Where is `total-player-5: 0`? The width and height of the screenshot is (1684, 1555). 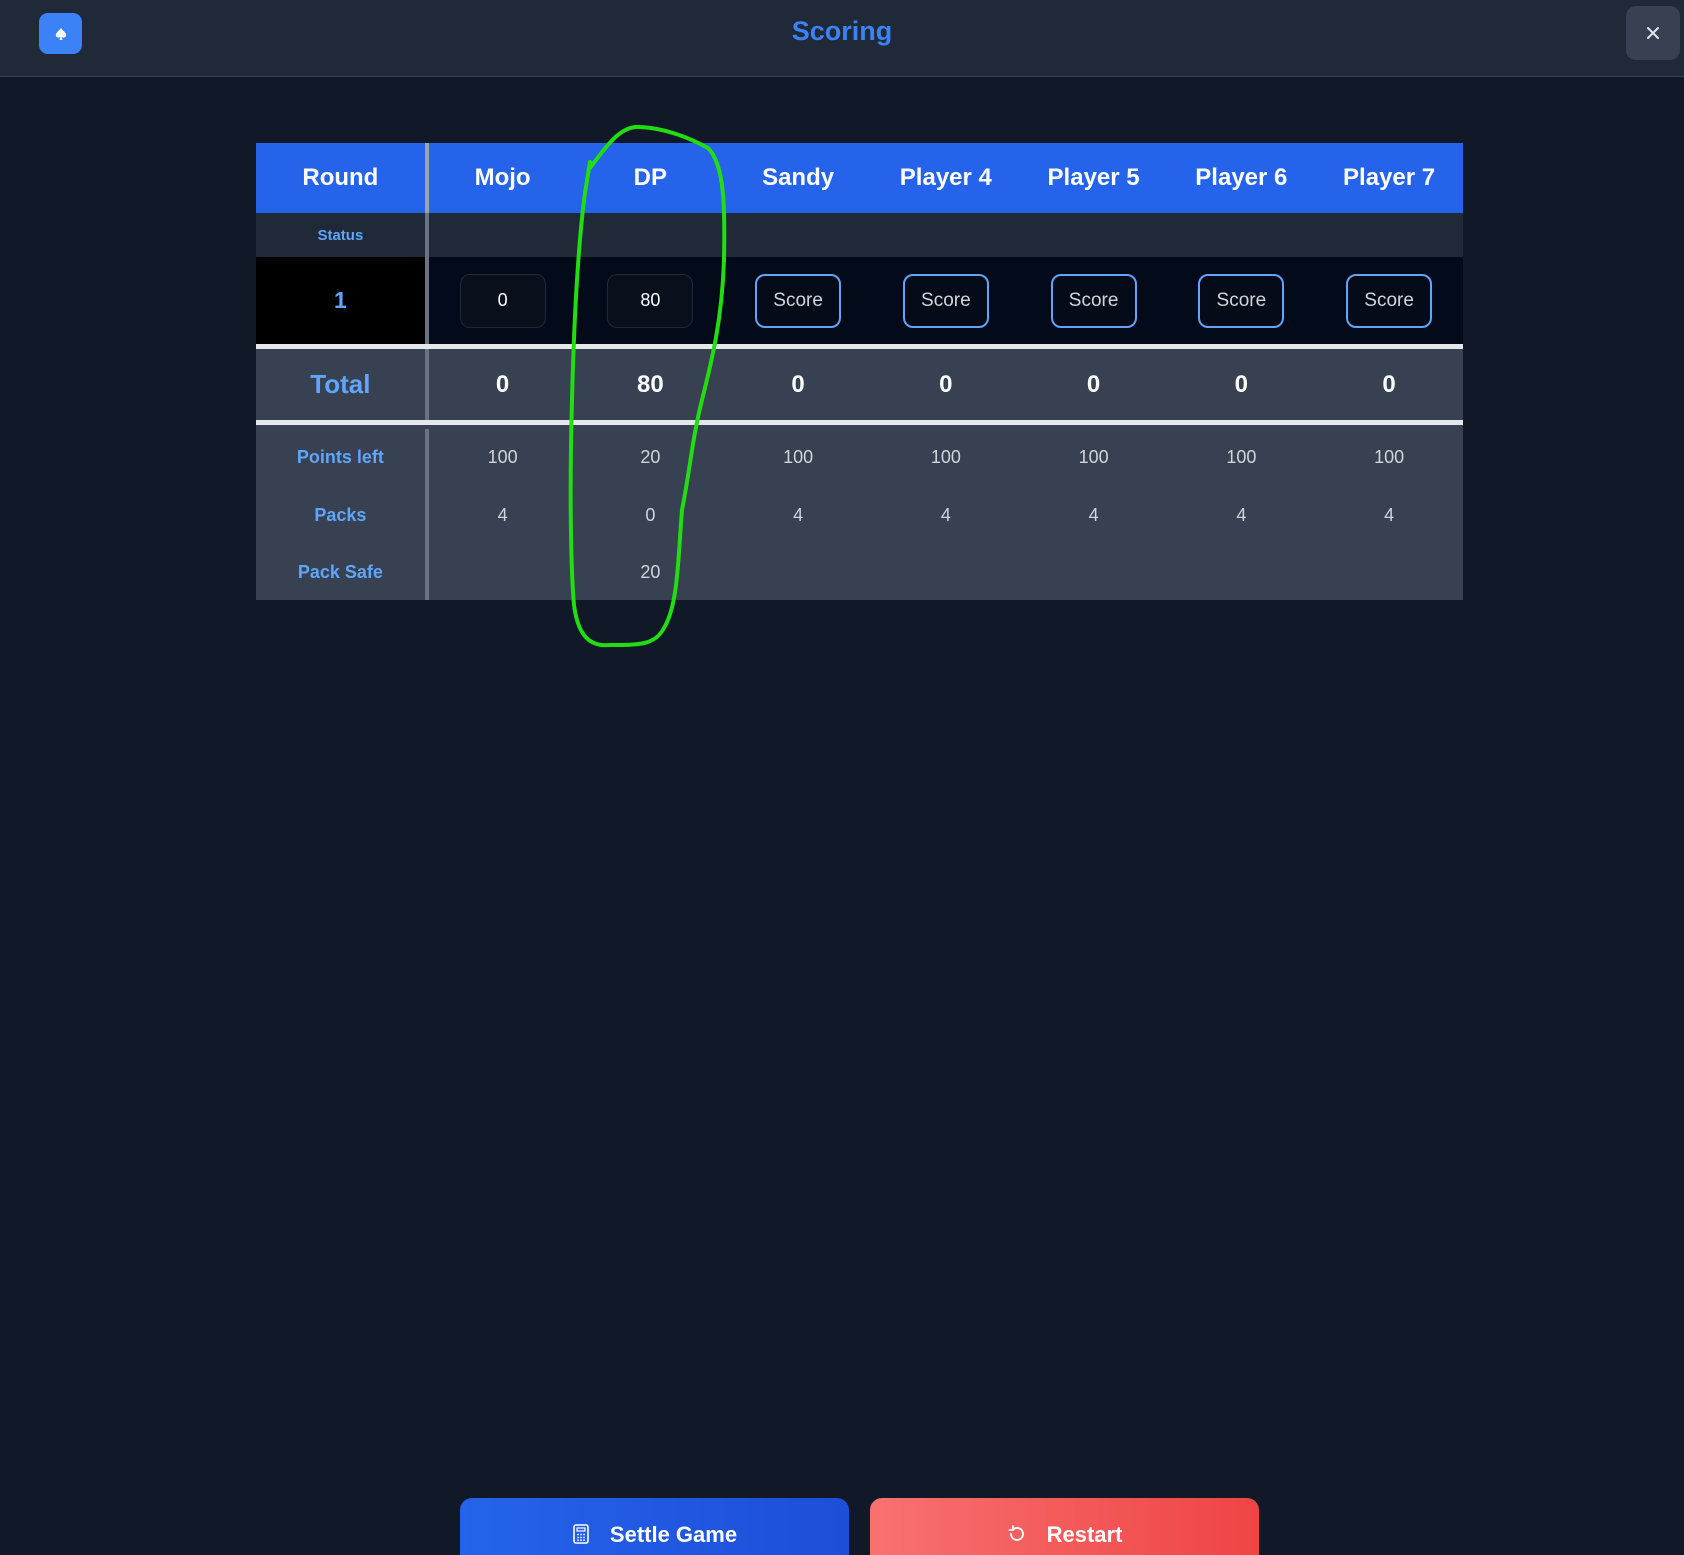
total-player-5: 0 is located at coordinates (1093, 384).